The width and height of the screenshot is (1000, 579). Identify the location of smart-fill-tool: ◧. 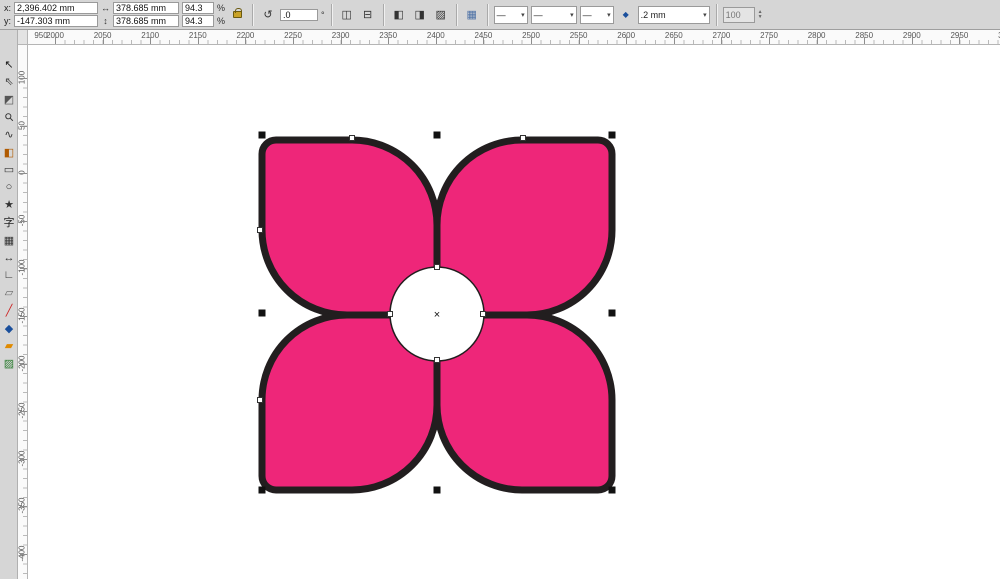
(9, 152).